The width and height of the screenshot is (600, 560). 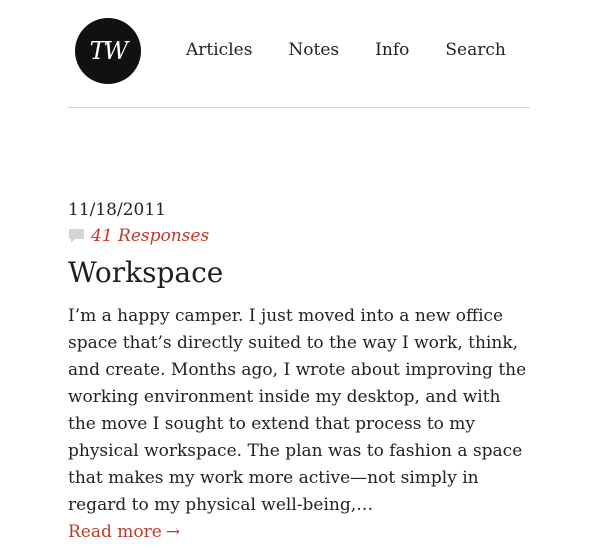 I want to click on read-more-link: Read more →, so click(x=124, y=532).